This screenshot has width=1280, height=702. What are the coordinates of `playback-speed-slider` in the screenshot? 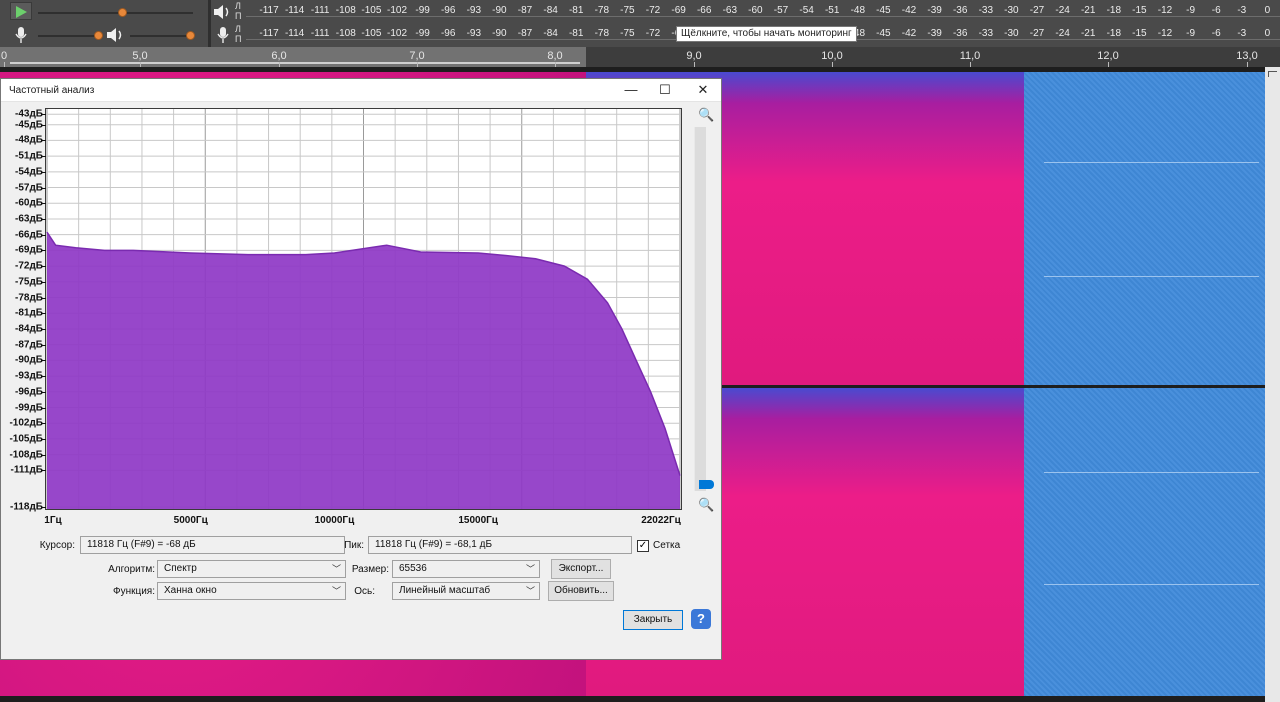 It's located at (161, 36).